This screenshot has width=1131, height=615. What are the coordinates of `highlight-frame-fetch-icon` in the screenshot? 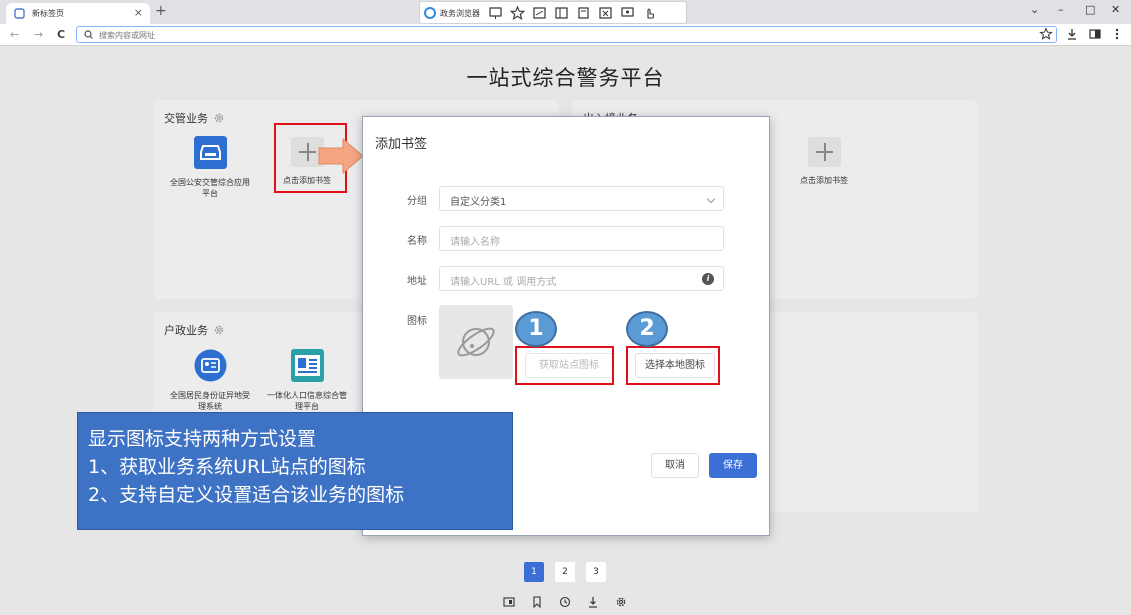 It's located at (564, 365).